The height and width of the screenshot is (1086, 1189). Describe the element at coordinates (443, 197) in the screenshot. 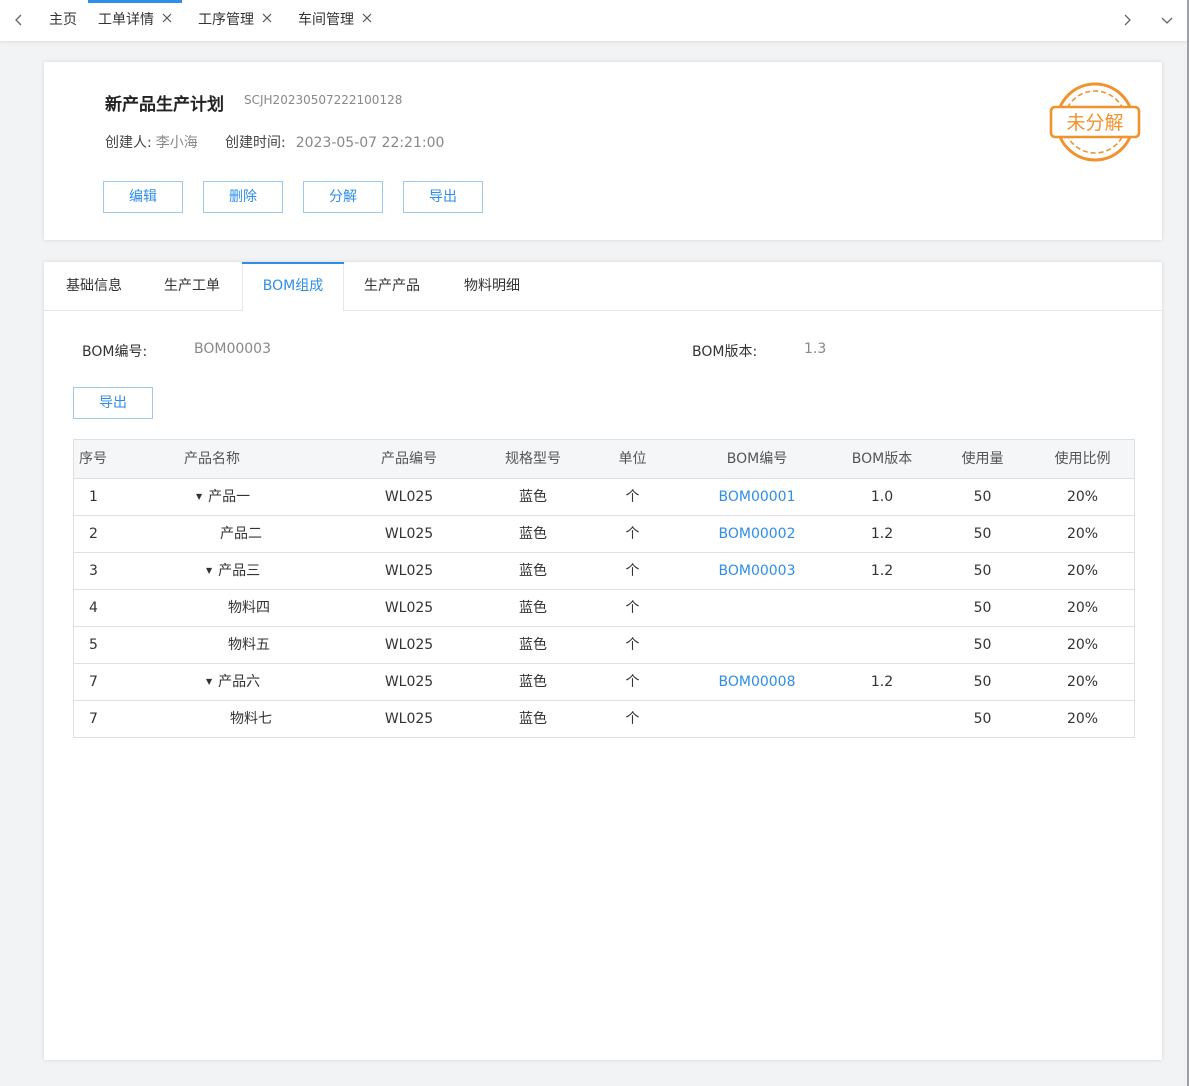

I see `export-button: 导出` at that location.